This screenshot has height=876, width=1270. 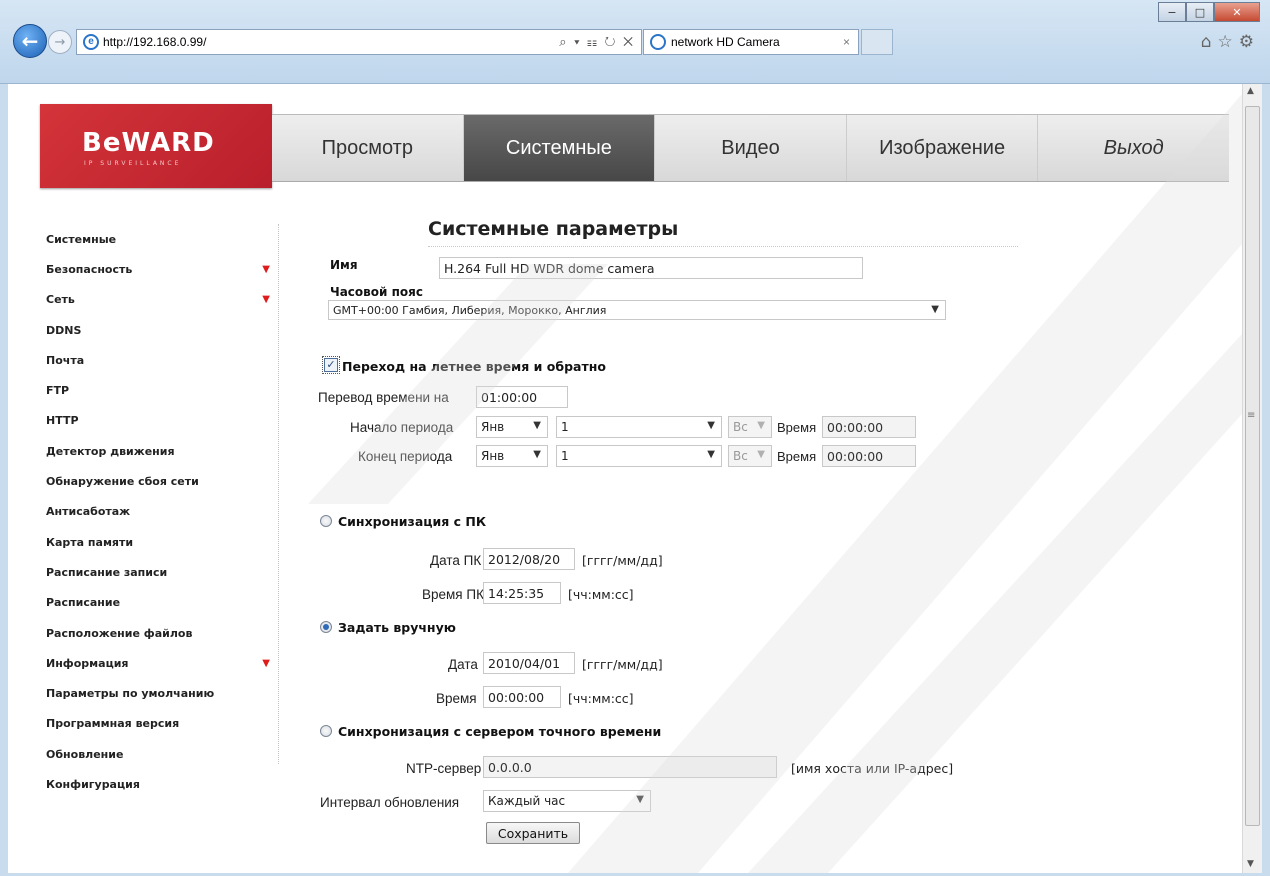 I want to click on sidebar-item-mail: Почта, so click(x=162, y=360).